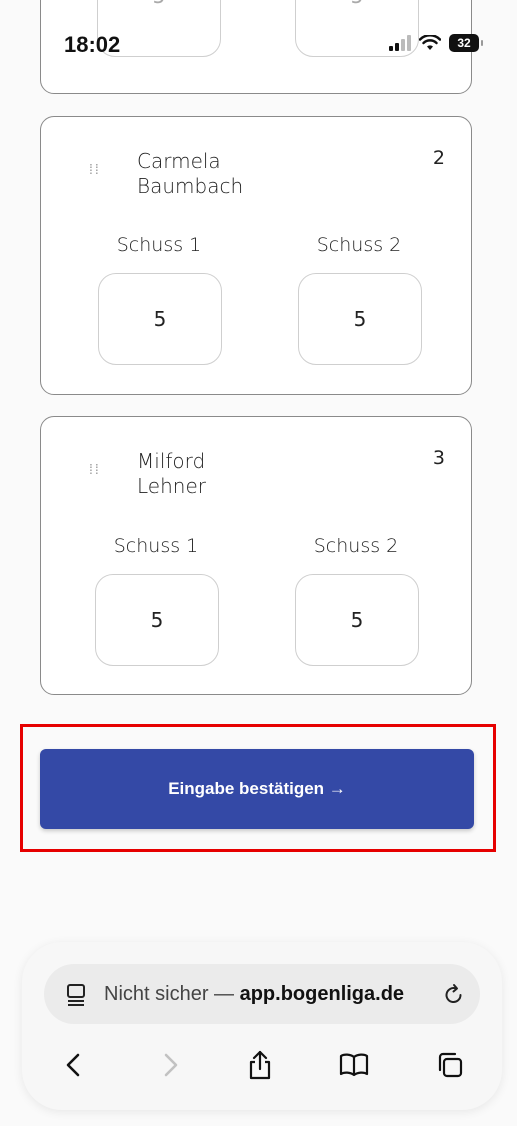 The width and height of the screenshot is (517, 1126). I want to click on share-button, so click(260, 1065).